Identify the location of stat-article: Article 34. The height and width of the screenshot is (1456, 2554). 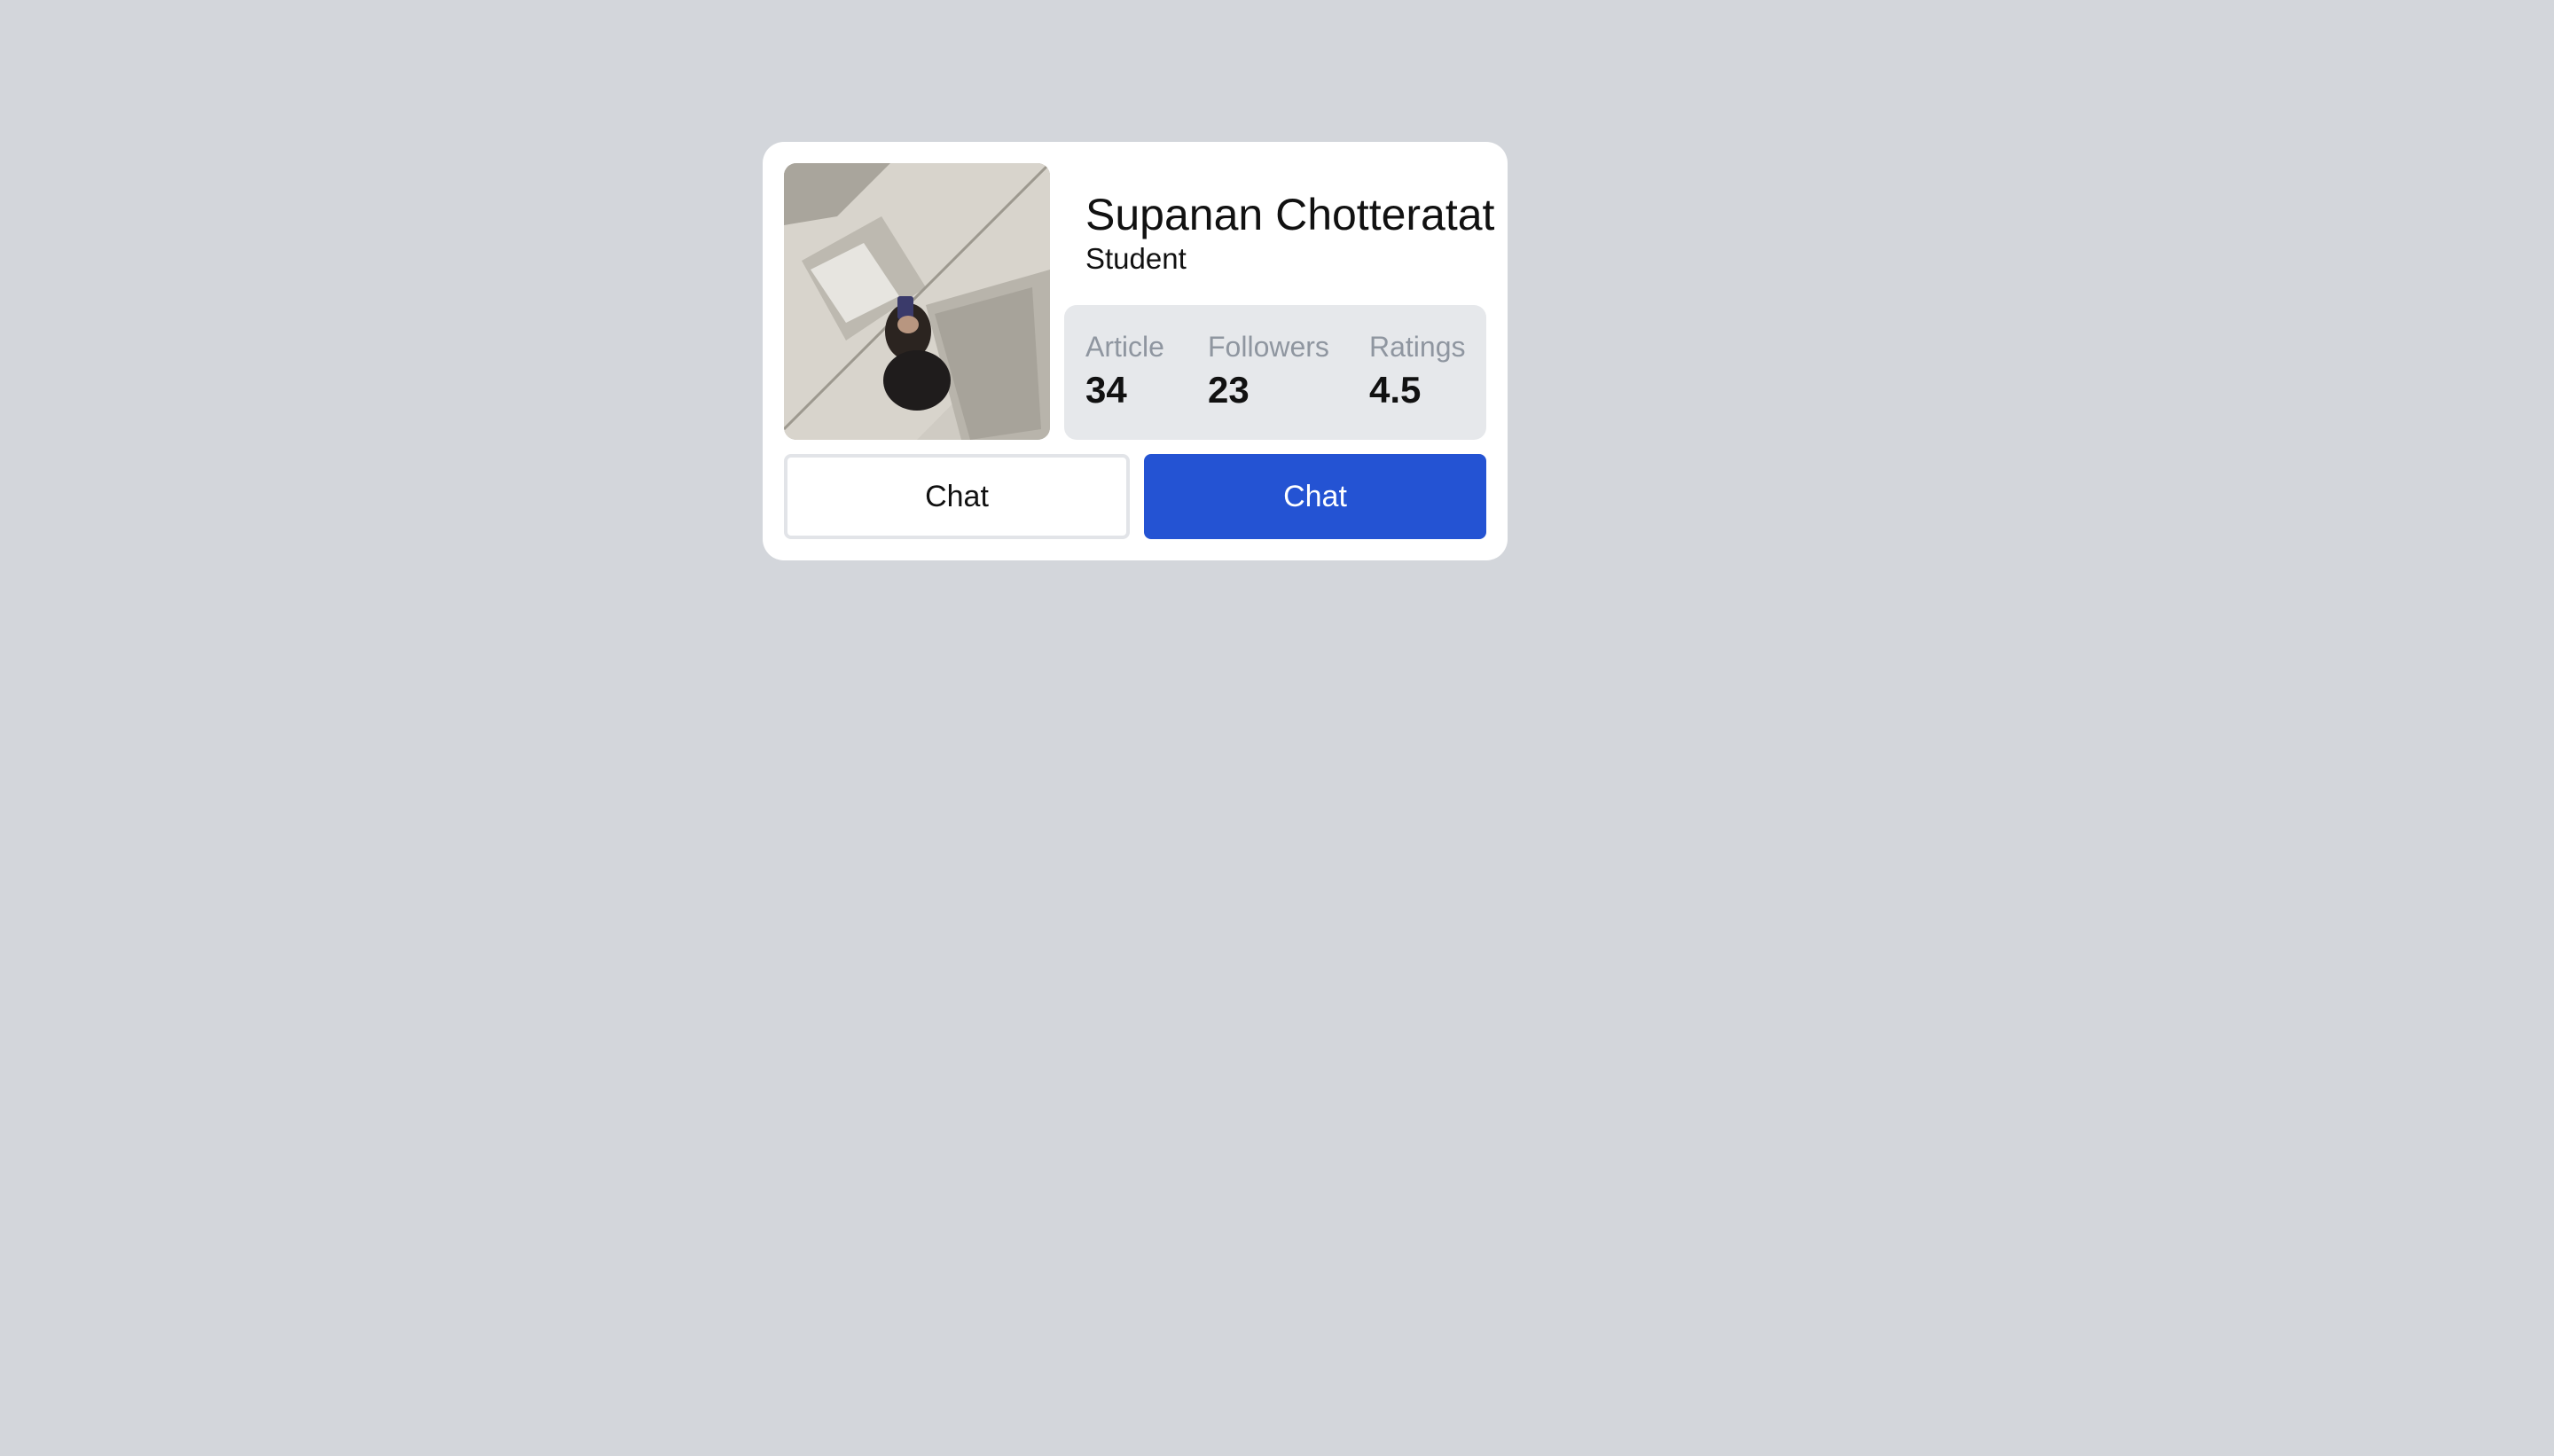
(1124, 370).